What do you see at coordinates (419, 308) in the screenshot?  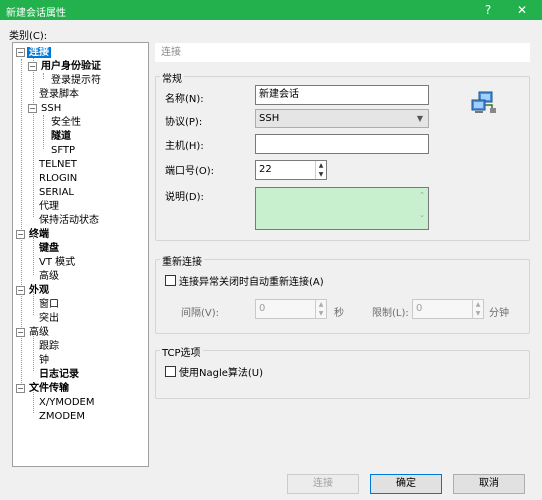 I see `limit-value: 0` at bounding box center [419, 308].